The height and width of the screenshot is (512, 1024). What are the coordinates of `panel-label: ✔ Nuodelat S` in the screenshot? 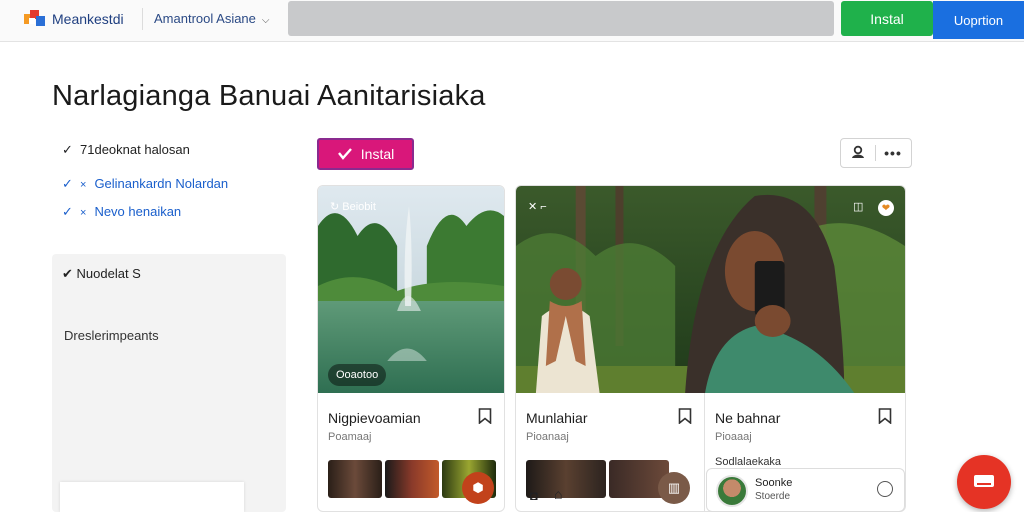 It's located at (101, 274).